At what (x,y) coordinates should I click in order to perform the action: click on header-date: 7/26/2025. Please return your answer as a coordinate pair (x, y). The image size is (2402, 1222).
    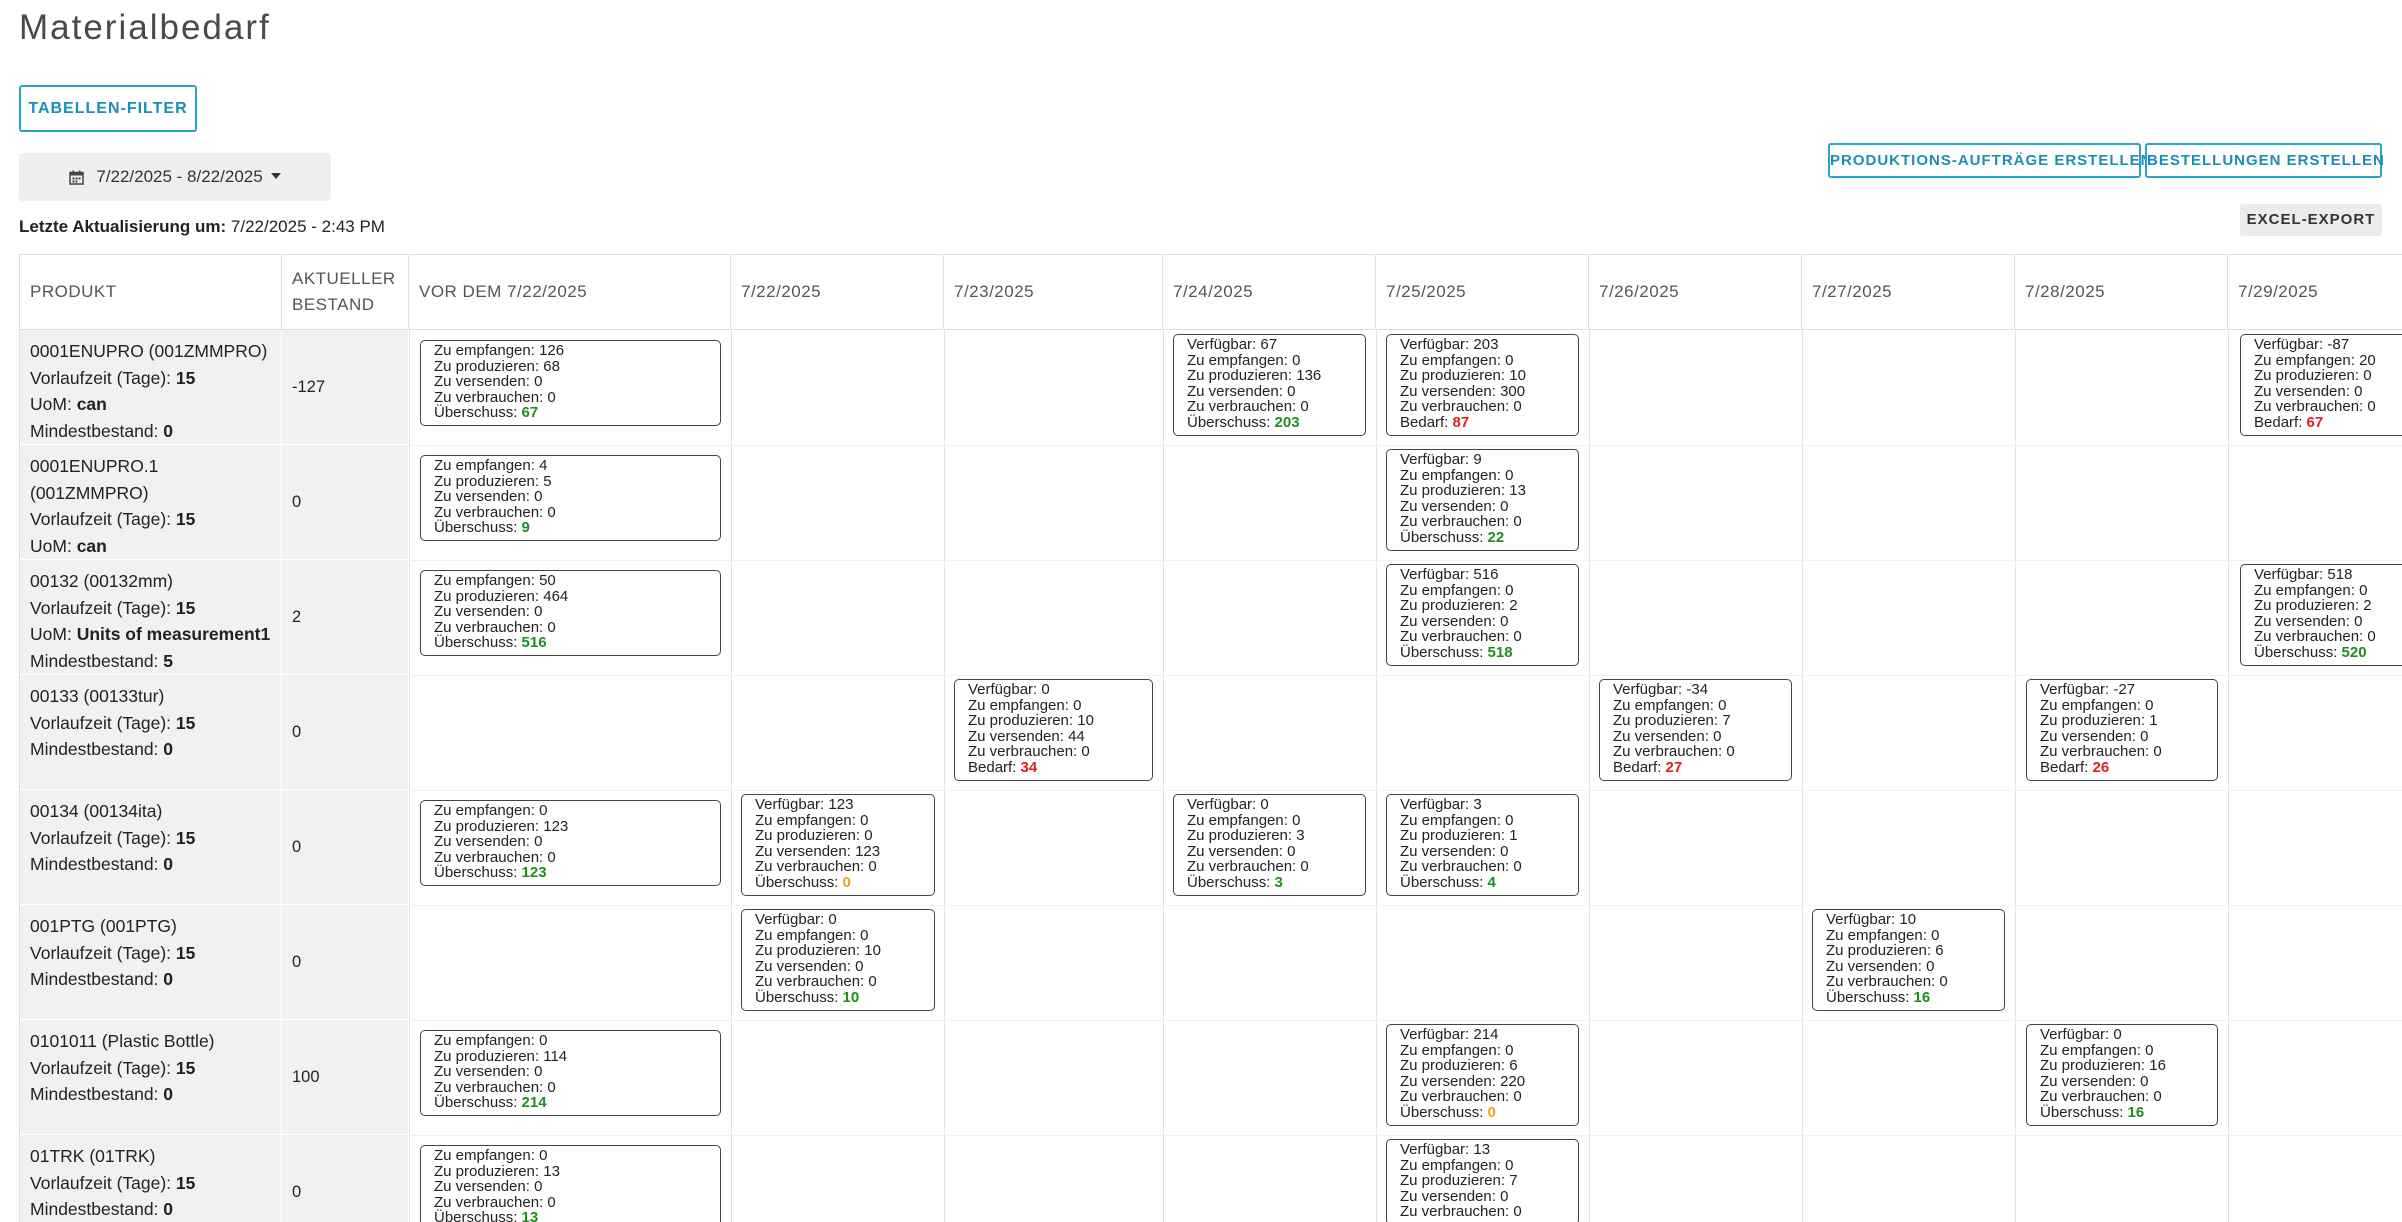
    Looking at the image, I should click on (1695, 292).